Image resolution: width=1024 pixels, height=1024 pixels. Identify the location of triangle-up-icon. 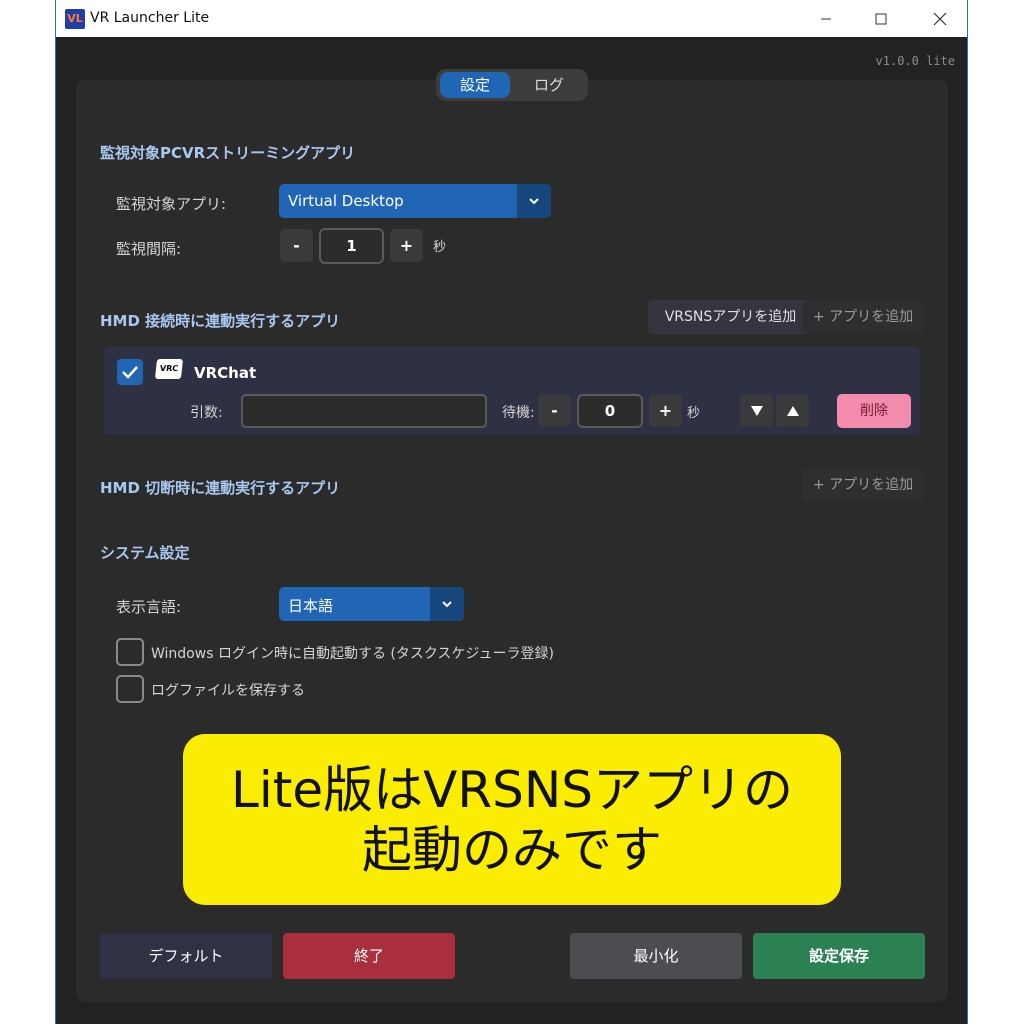
(792, 411).